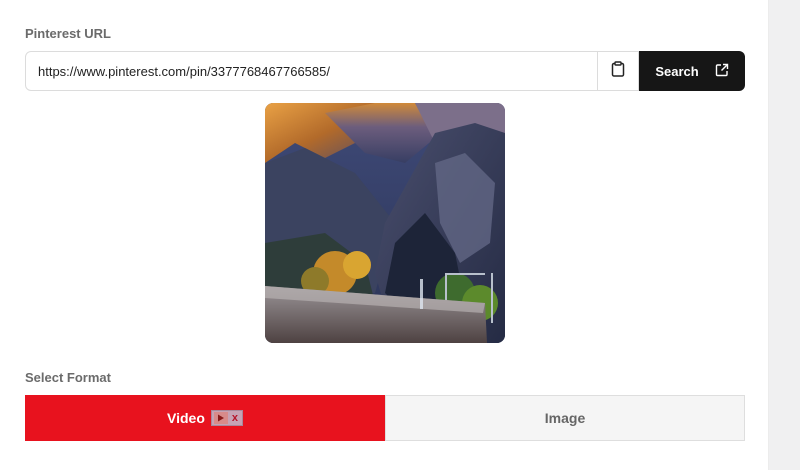 Image resolution: width=800 pixels, height=470 pixels. I want to click on format-option-image: Image, so click(565, 418).